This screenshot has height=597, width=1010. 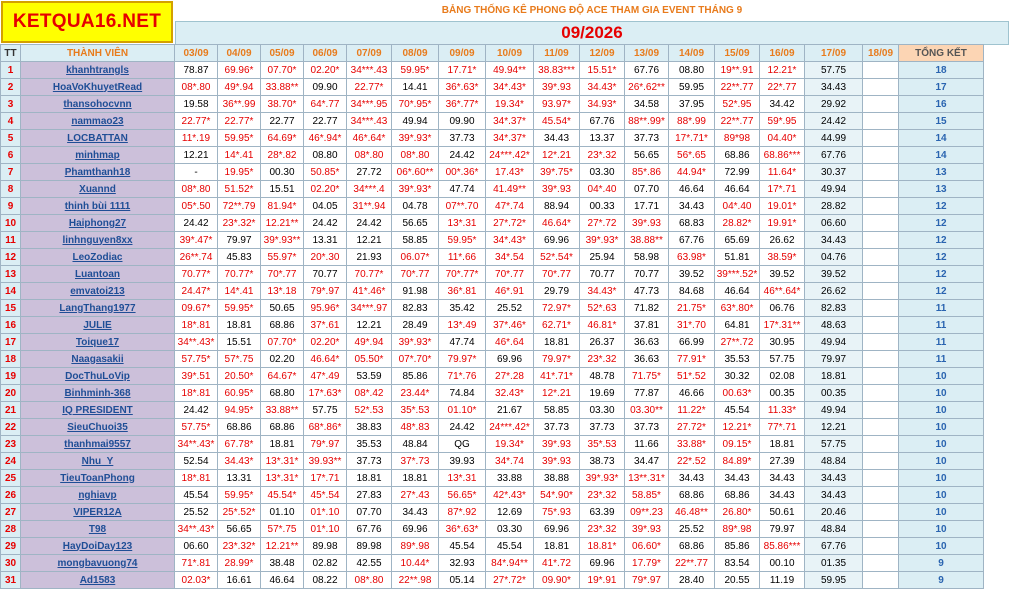 What do you see at coordinates (97, 495) in the screenshot?
I see `member-name-link: nghiavp` at bounding box center [97, 495].